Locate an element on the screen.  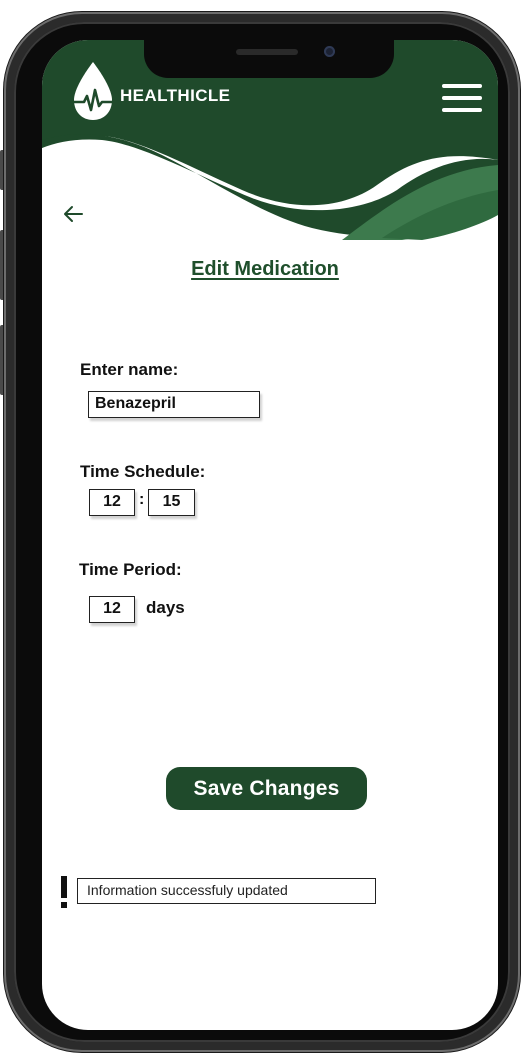
hamburger-menu-icon is located at coordinates (462, 98).